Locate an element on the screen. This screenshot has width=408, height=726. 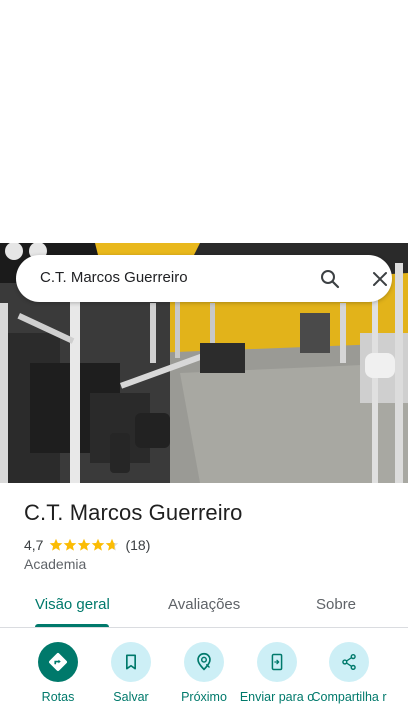
share-button: Compartilha r is located at coordinates (349, 673).